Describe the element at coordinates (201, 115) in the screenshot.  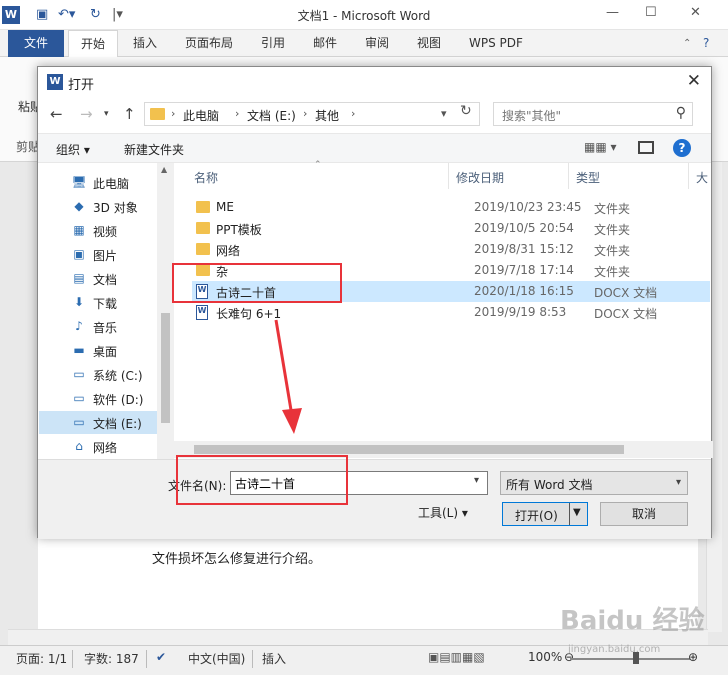
I see `breadcrumb-this-pc: 此电脑` at that location.